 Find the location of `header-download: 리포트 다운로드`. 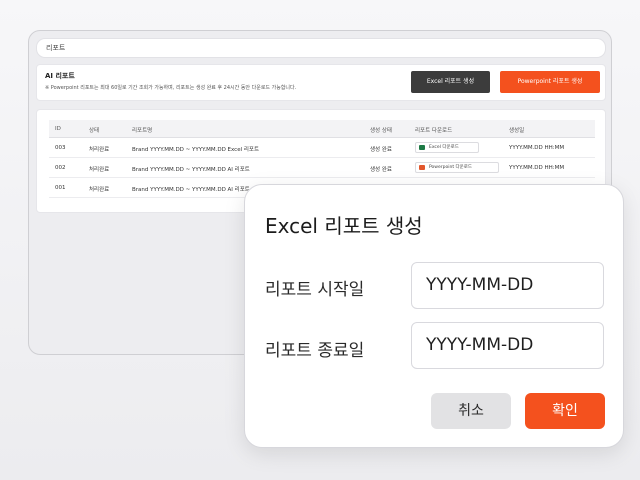

header-download: 리포트 다운로드 is located at coordinates (434, 131).